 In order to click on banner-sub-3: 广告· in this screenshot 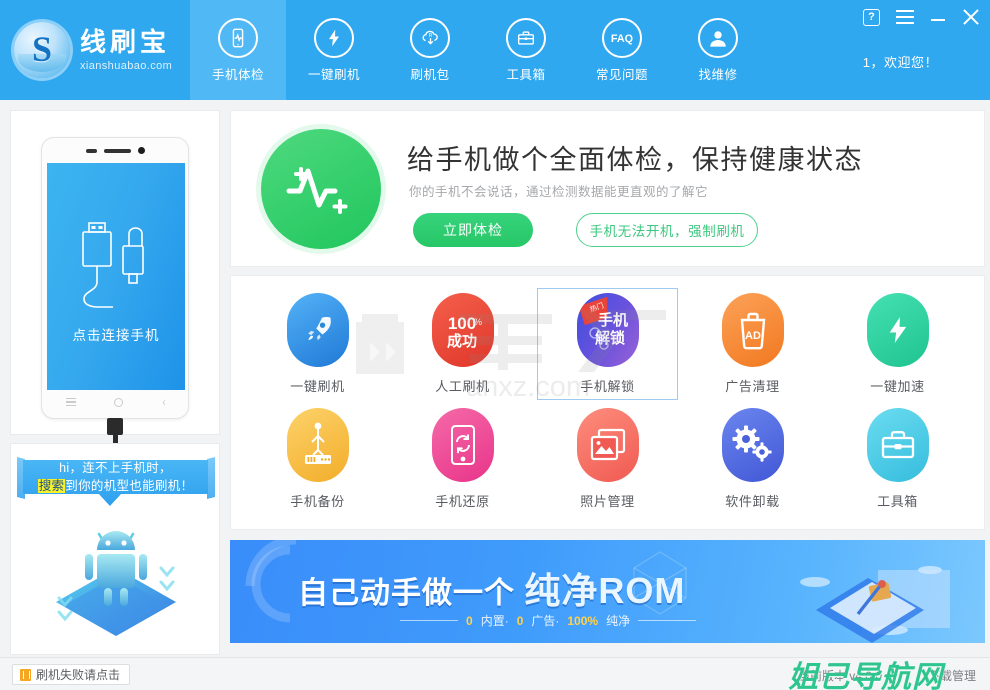, I will do `click(545, 621)`.